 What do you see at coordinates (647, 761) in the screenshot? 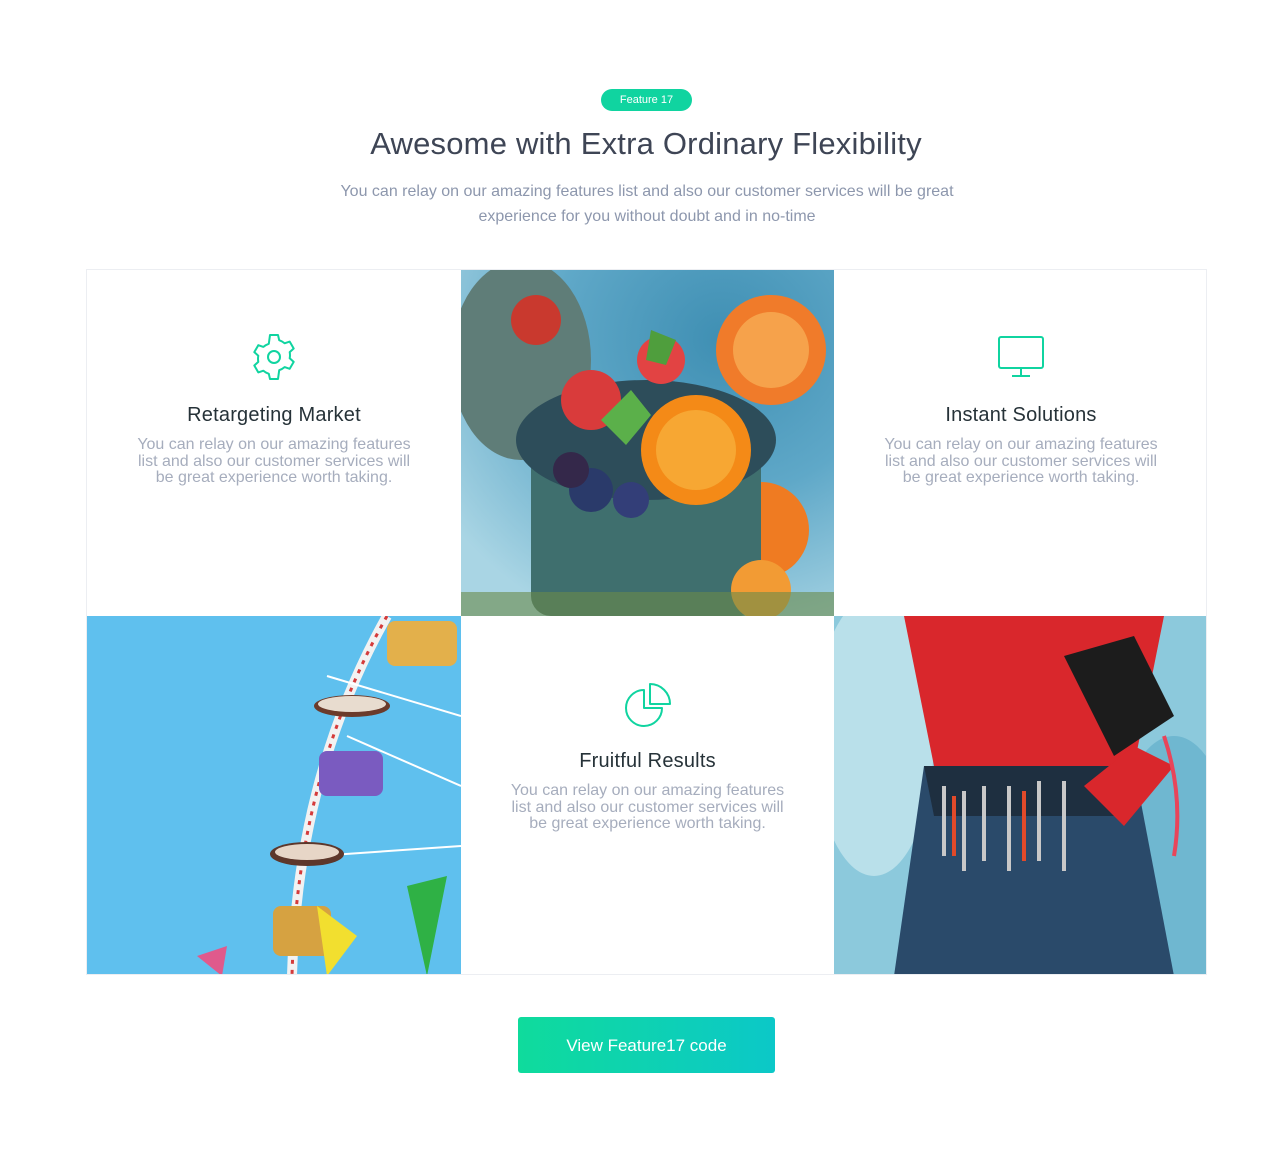
I see `feature-title: Fruitful Results` at bounding box center [647, 761].